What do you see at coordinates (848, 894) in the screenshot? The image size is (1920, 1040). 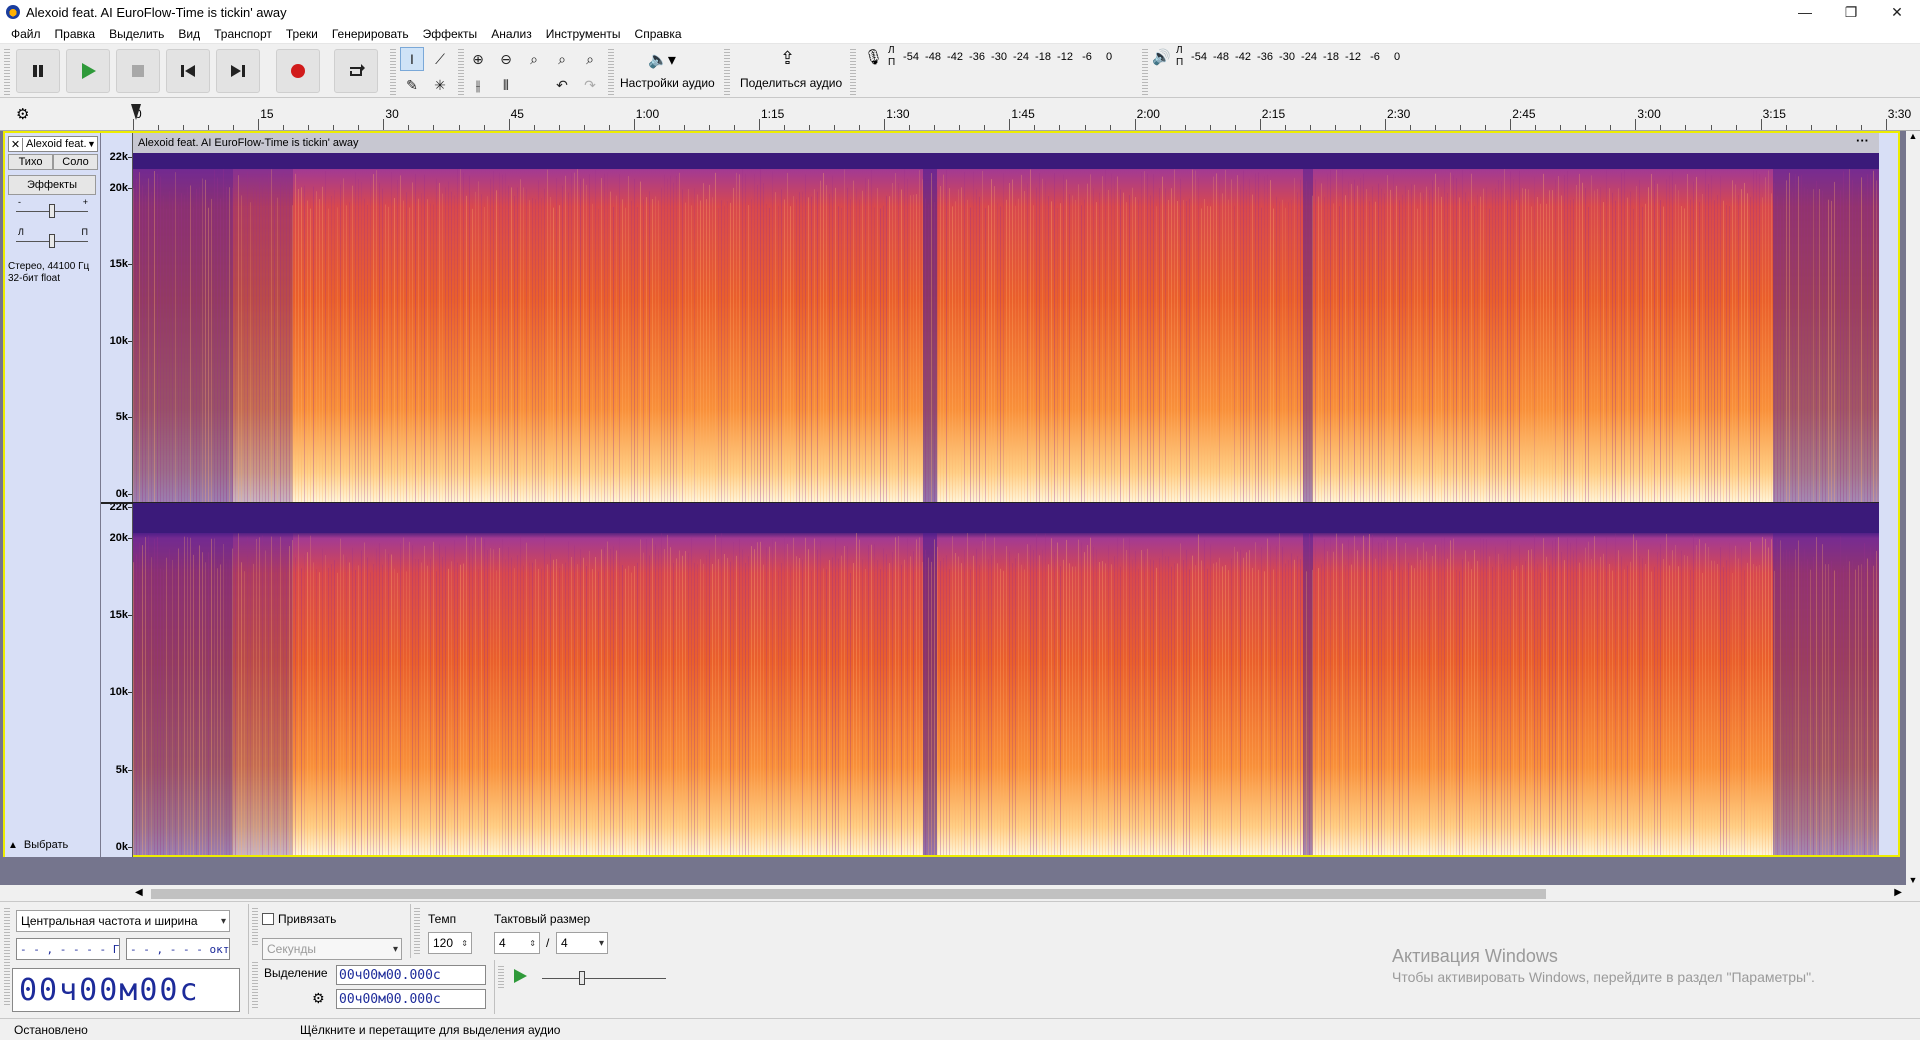 I see `horizontal-scroll-thumb` at bounding box center [848, 894].